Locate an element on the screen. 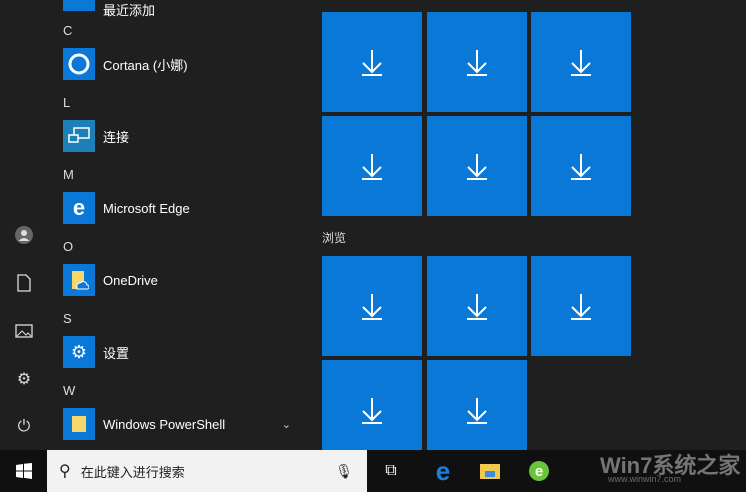 This screenshot has height=492, width=746. group-letter: W is located at coordinates (69, 390).